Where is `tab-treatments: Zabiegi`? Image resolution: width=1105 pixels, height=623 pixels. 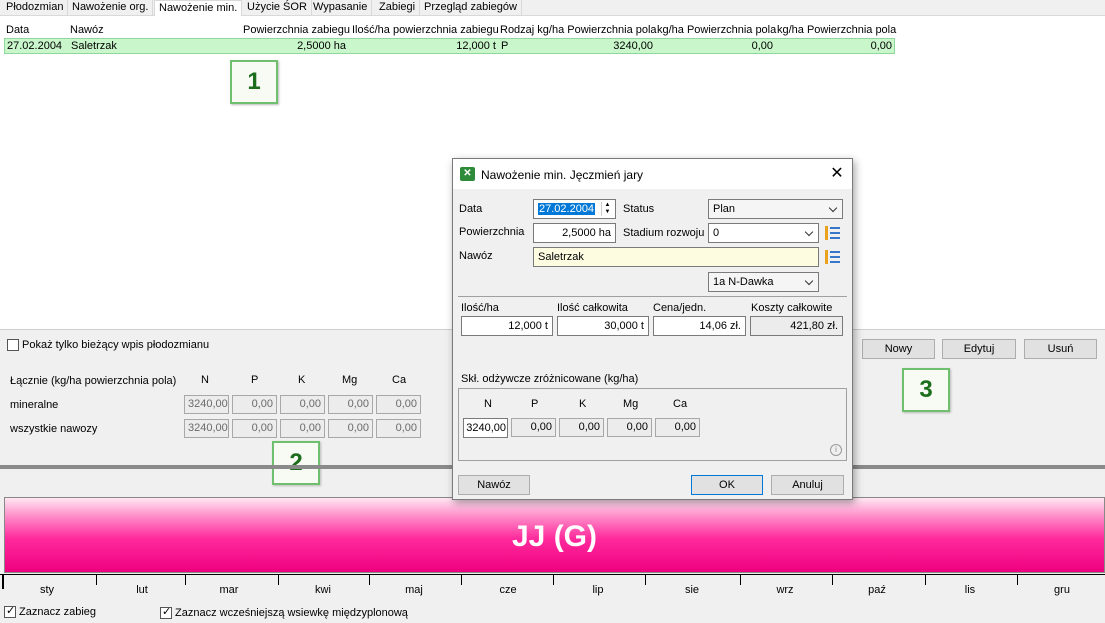 tab-treatments: Zabiegi is located at coordinates (398, 8).